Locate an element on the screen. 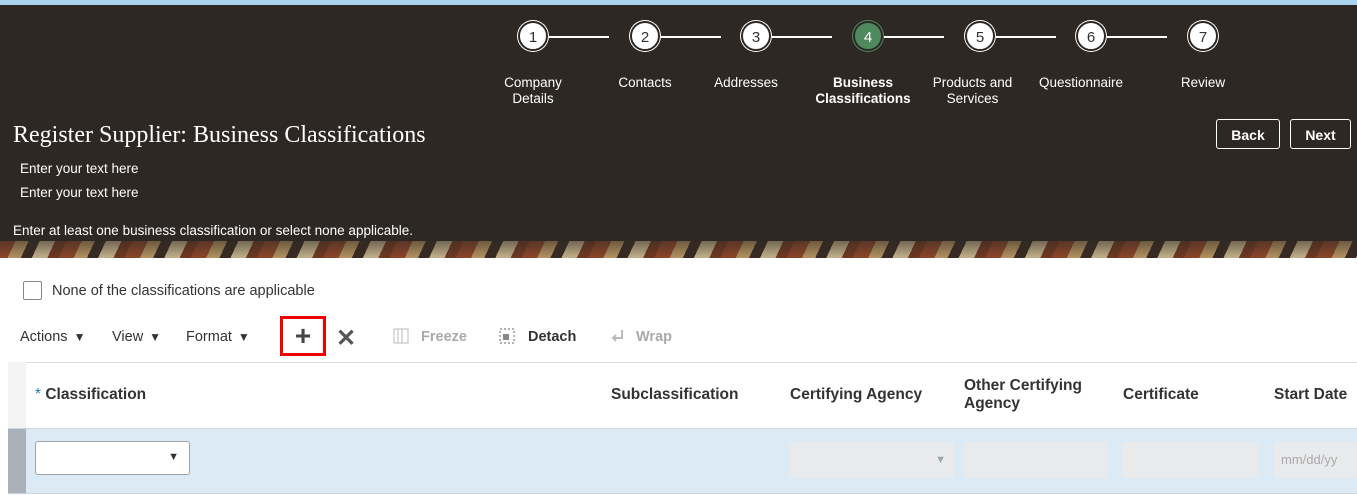  wrap-icon is located at coordinates (617, 336).